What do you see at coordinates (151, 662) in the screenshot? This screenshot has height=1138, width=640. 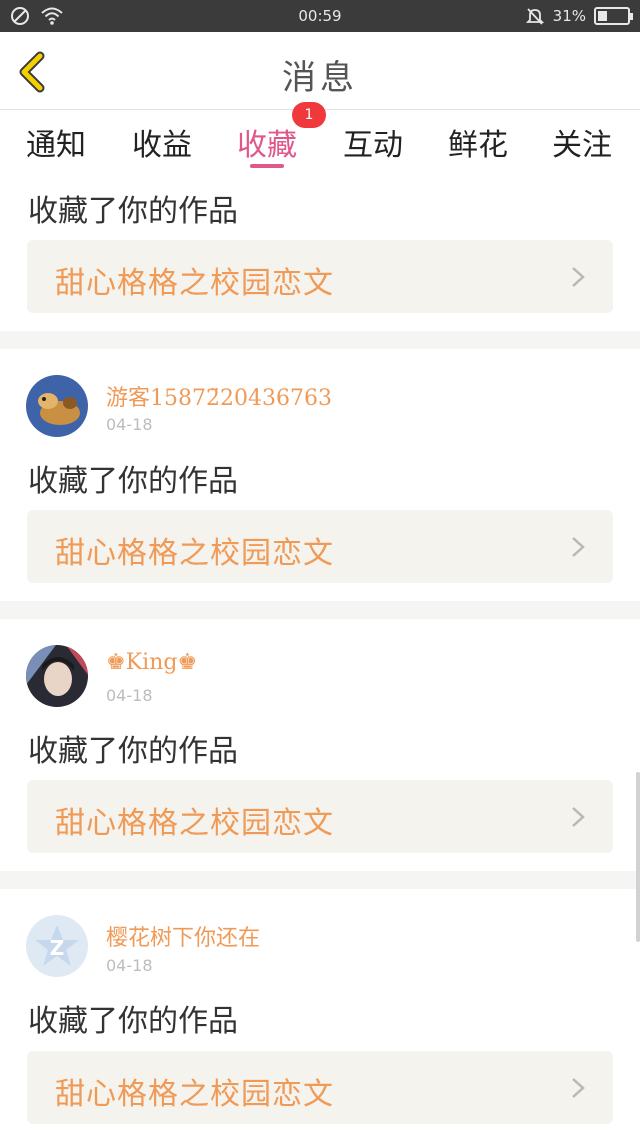 I see `username: ♚King♚` at bounding box center [151, 662].